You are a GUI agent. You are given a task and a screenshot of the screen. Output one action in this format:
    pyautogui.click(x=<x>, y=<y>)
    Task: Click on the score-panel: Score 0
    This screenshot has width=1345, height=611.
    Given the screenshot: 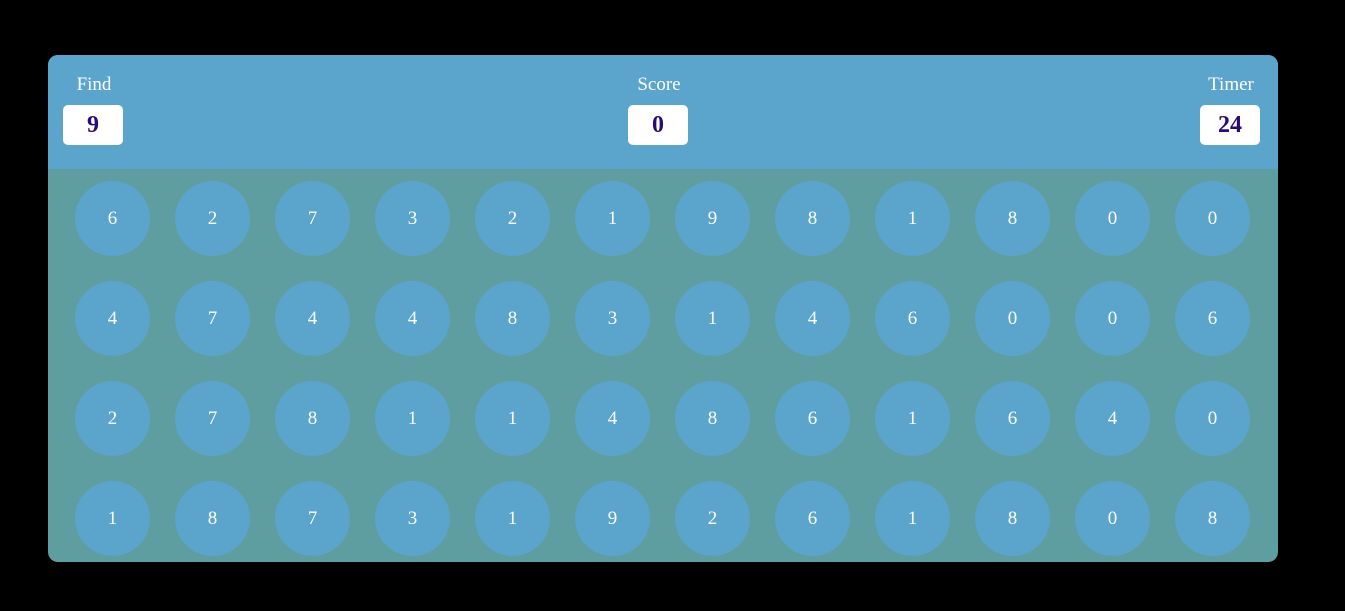 What is the action you would take?
    pyautogui.click(x=659, y=100)
    